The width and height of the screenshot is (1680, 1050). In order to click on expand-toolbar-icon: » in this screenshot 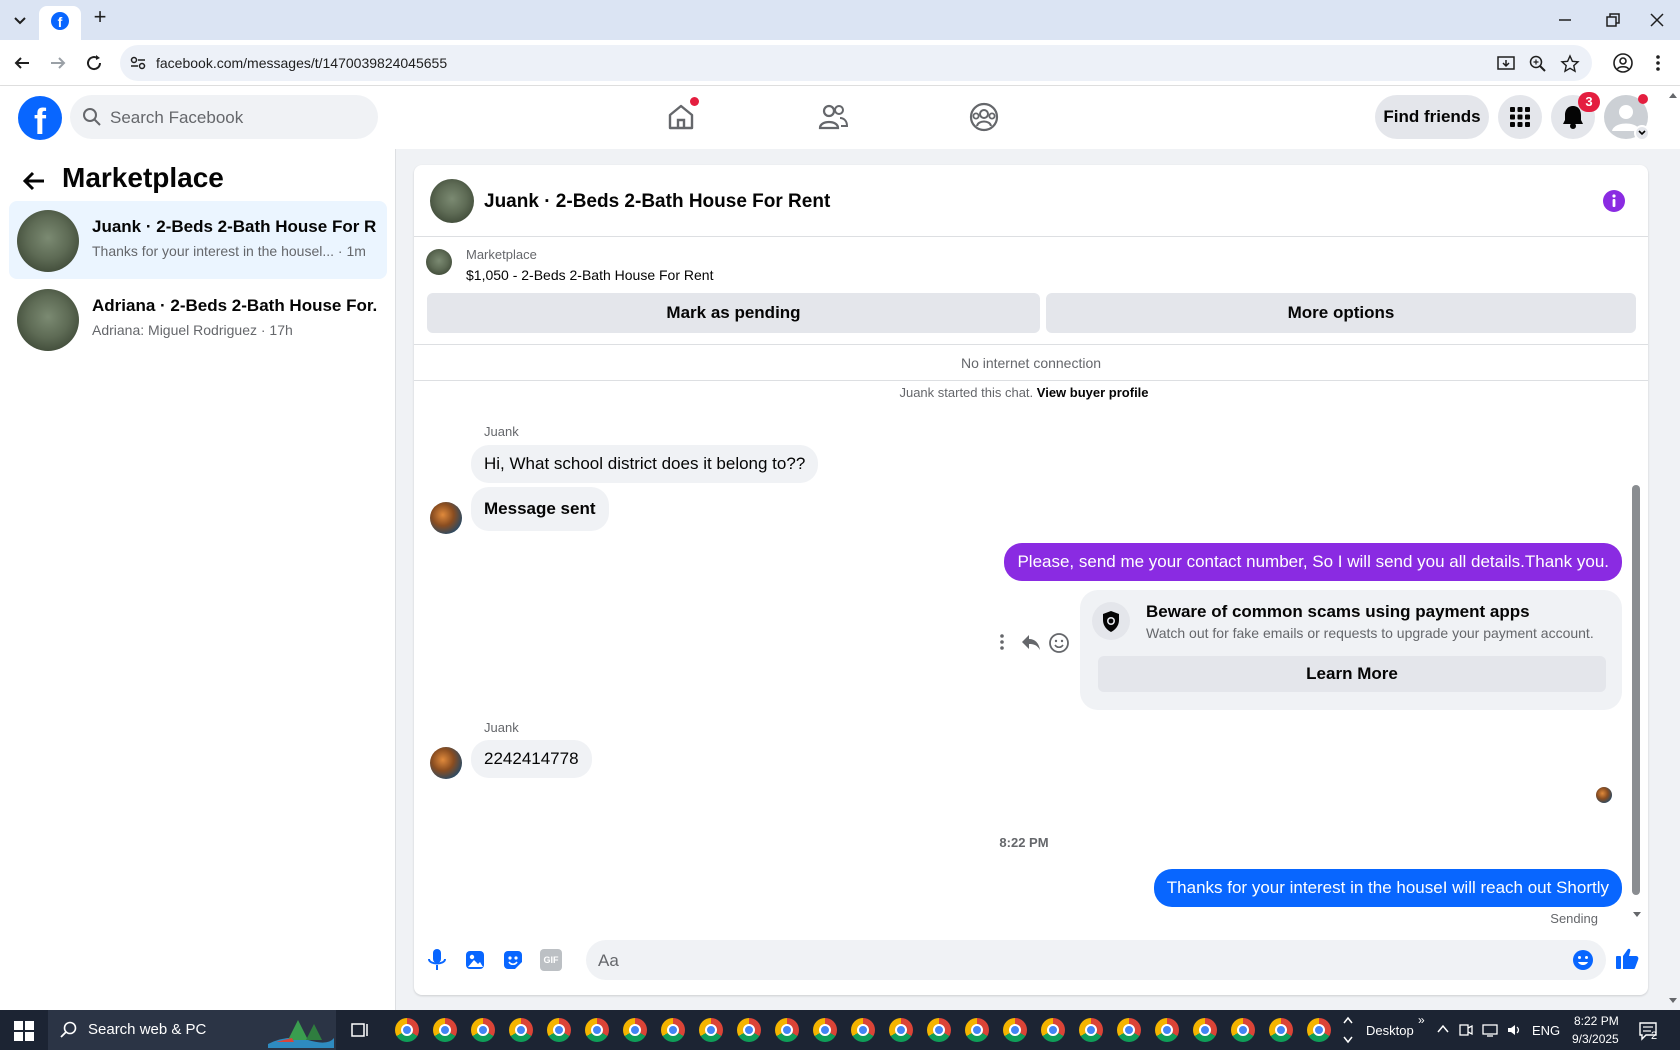, I will do `click(1421, 1020)`.